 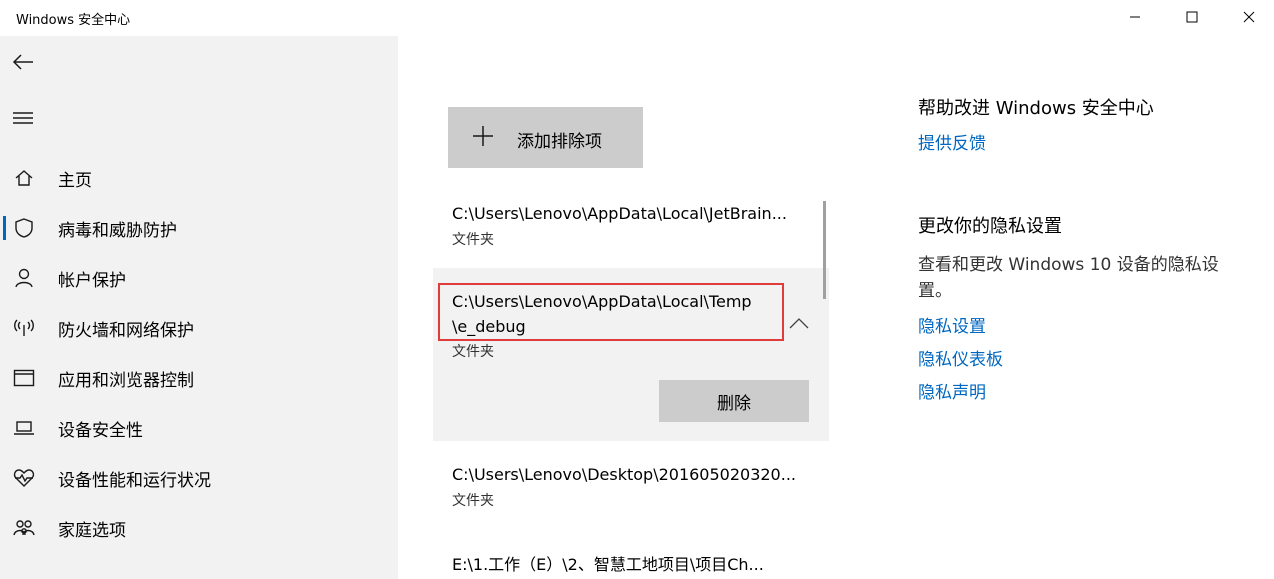 What do you see at coordinates (24, 478) in the screenshot?
I see `heart-pulse-icon` at bounding box center [24, 478].